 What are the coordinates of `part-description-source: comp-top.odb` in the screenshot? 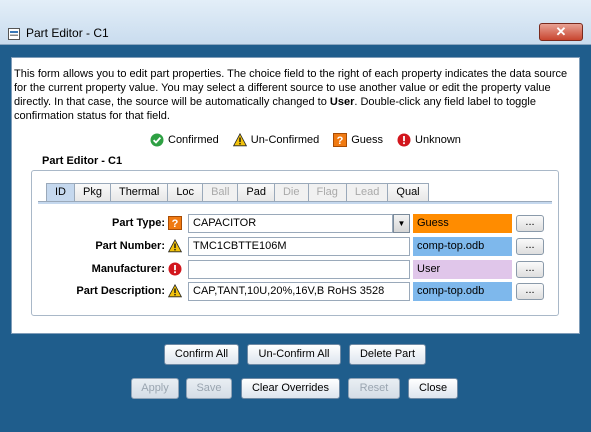 It's located at (462, 291).